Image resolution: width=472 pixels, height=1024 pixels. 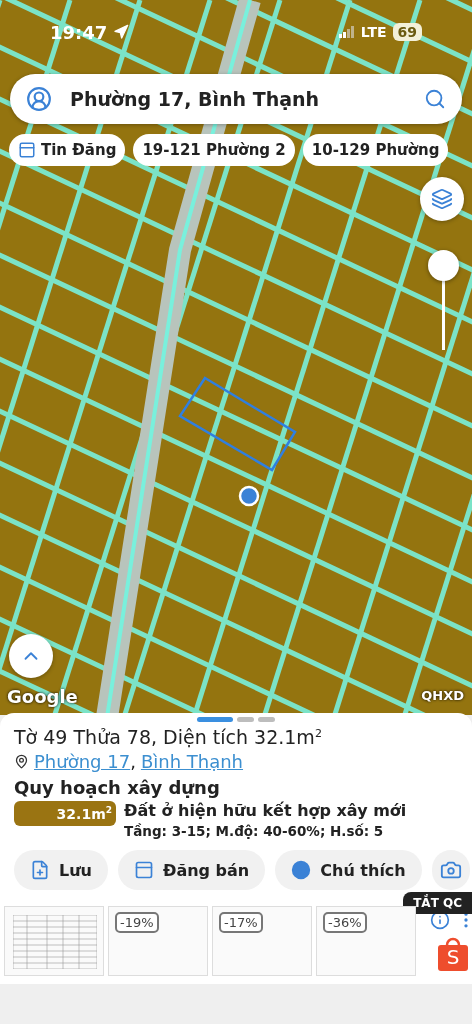 What do you see at coordinates (40, 870) in the screenshot?
I see `file-plus-icon` at bounding box center [40, 870].